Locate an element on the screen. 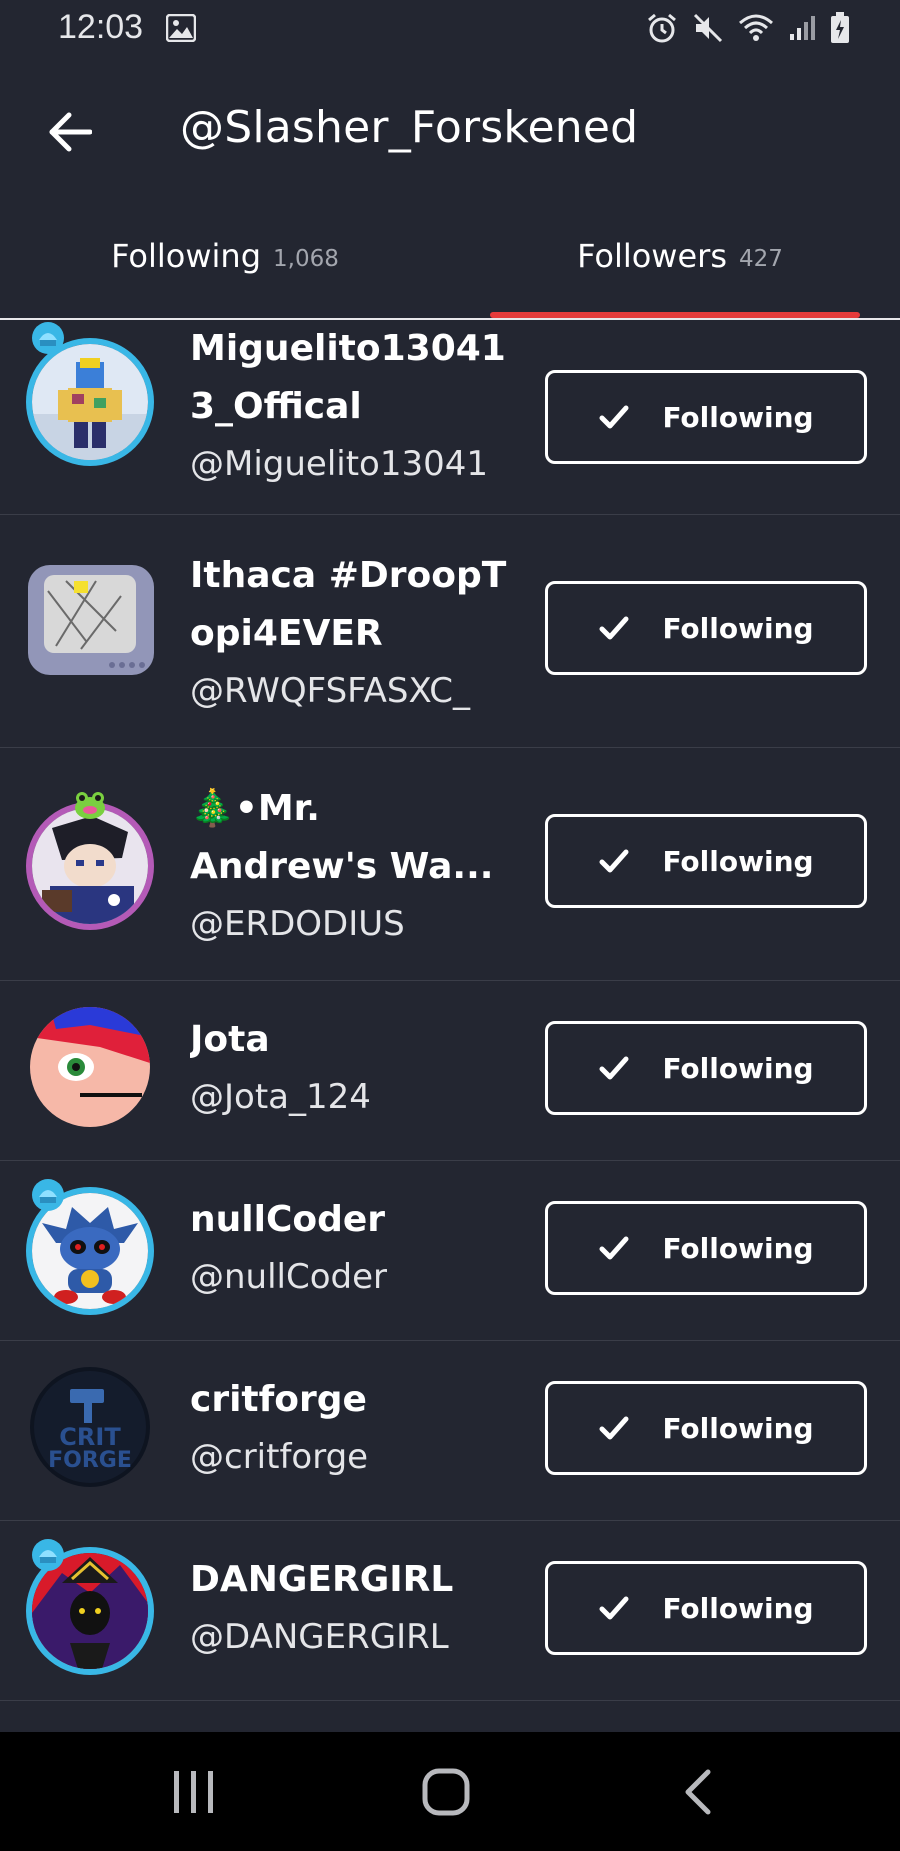  chevron-left-icon is located at coordinates (698, 1792).